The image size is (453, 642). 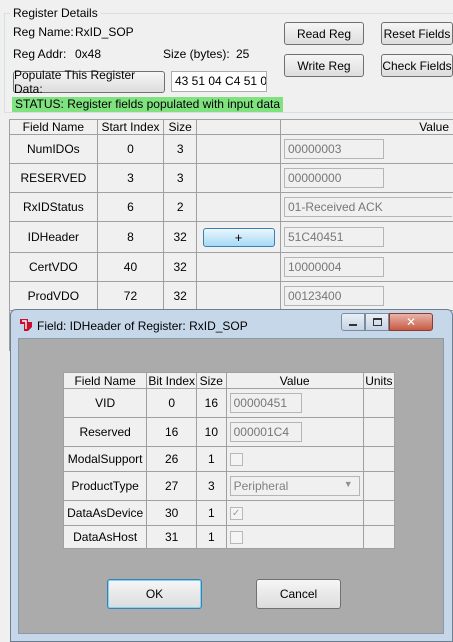 I want to click on table-row: RESERVED 3 3 00000000, so click(x=231, y=178).